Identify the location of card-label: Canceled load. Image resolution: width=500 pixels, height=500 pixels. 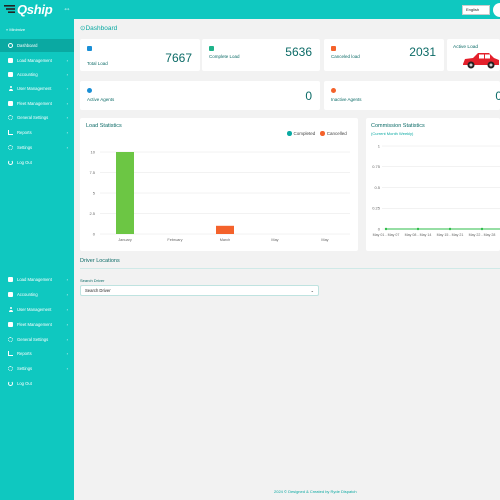
(345, 56).